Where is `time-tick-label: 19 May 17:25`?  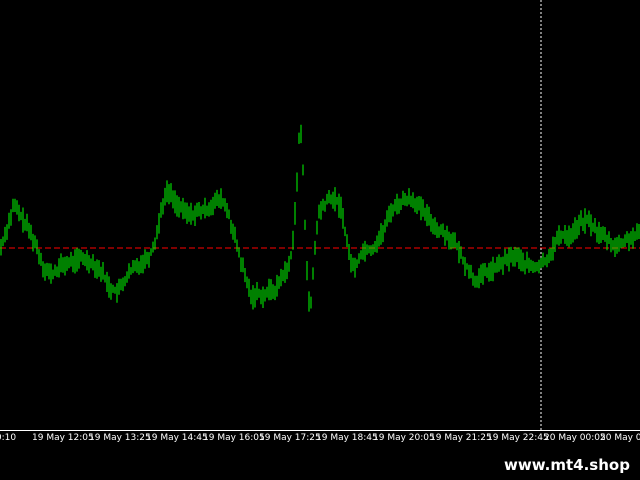 time-tick-label: 19 May 17:25 is located at coordinates (290, 438).